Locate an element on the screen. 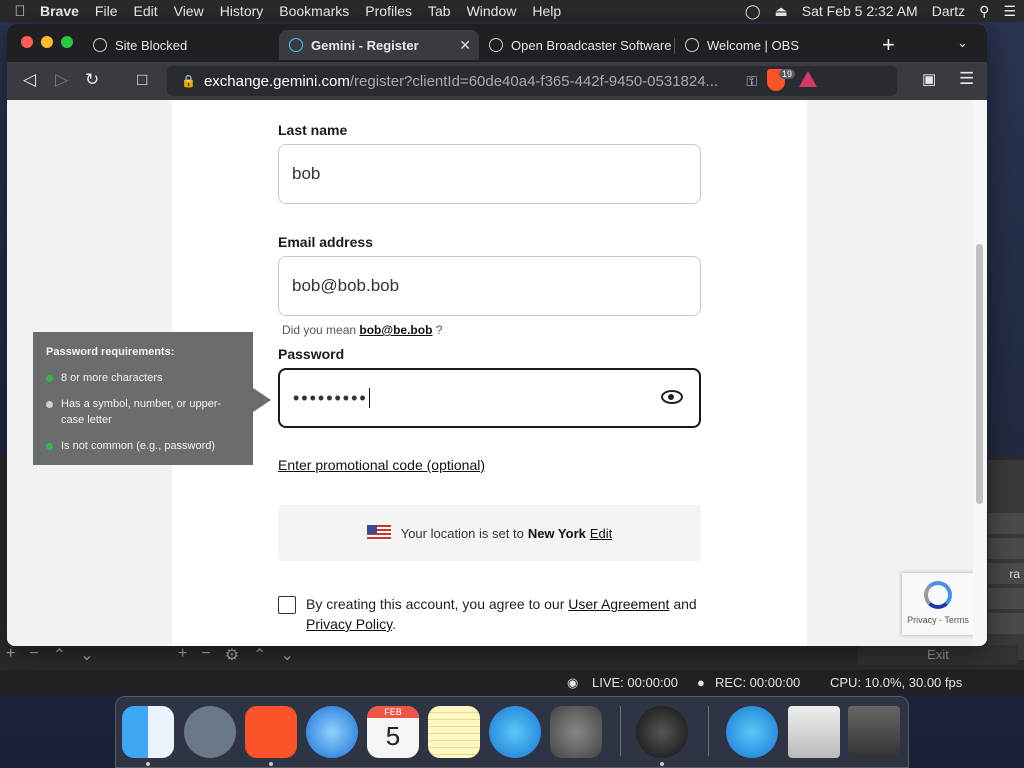 The height and width of the screenshot is (768, 1024). menu-window: Window is located at coordinates (492, 11).